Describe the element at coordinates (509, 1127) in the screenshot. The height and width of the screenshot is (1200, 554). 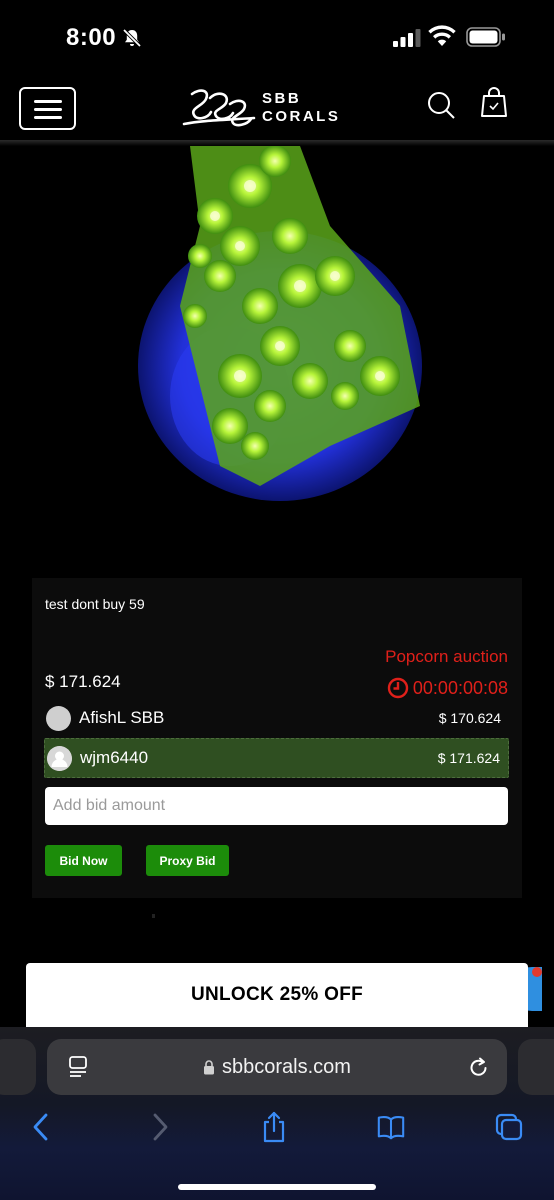
I see `tabs-icon` at that location.